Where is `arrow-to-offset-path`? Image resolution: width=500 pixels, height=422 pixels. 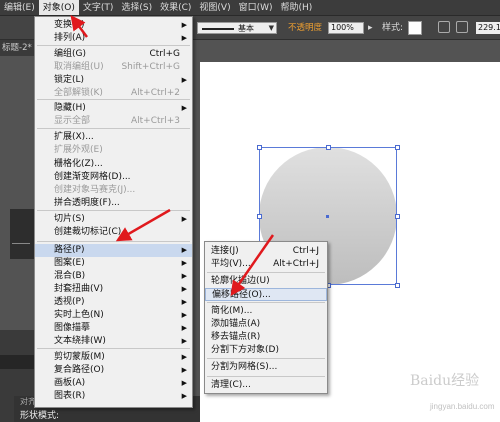
arrow-to-offset-path is located at coordinates (252, 265).